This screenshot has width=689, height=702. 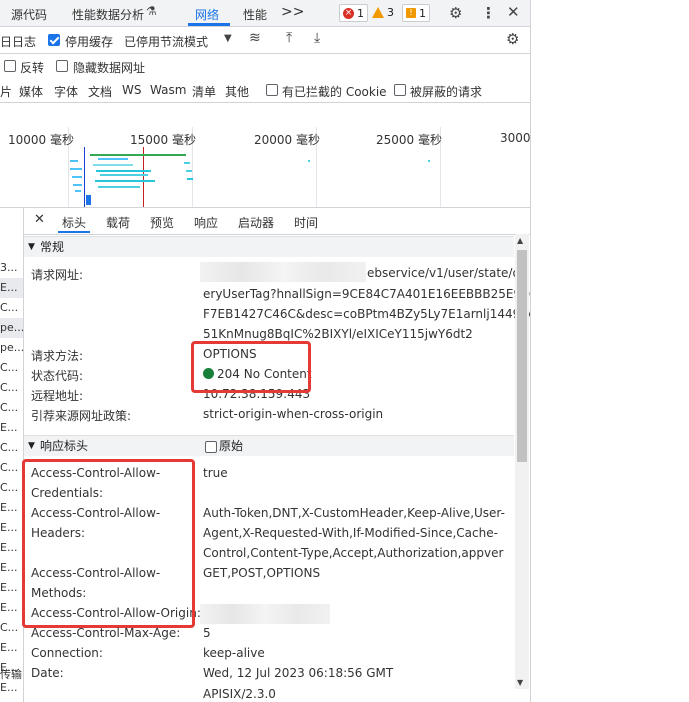 I want to click on type-filter-img: 片, so click(x=6, y=91).